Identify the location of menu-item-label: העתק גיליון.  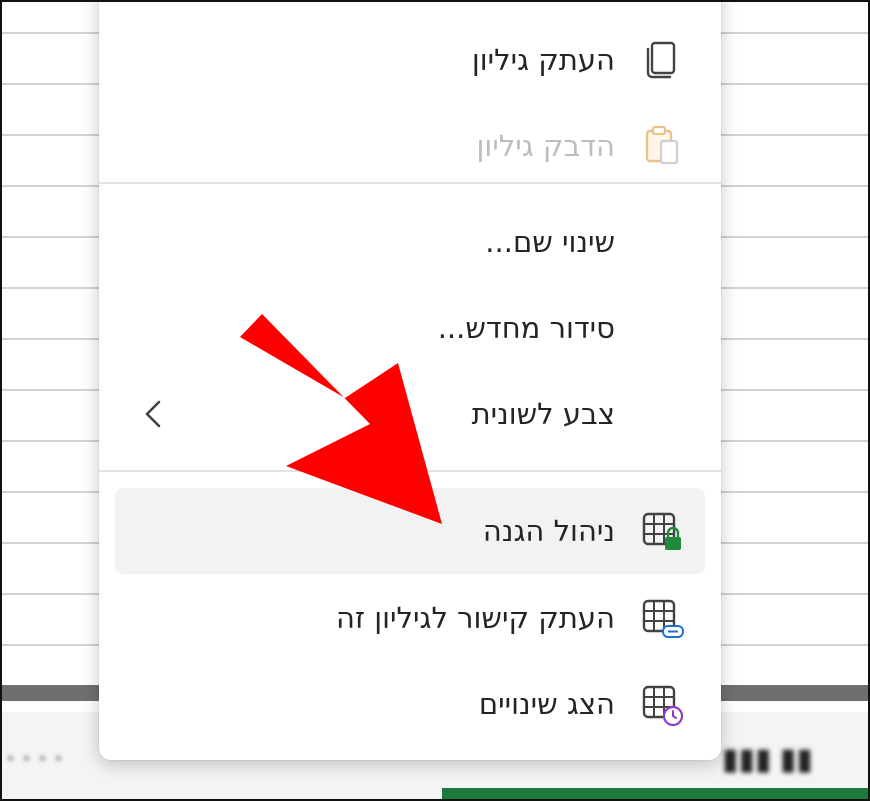
(543, 60).